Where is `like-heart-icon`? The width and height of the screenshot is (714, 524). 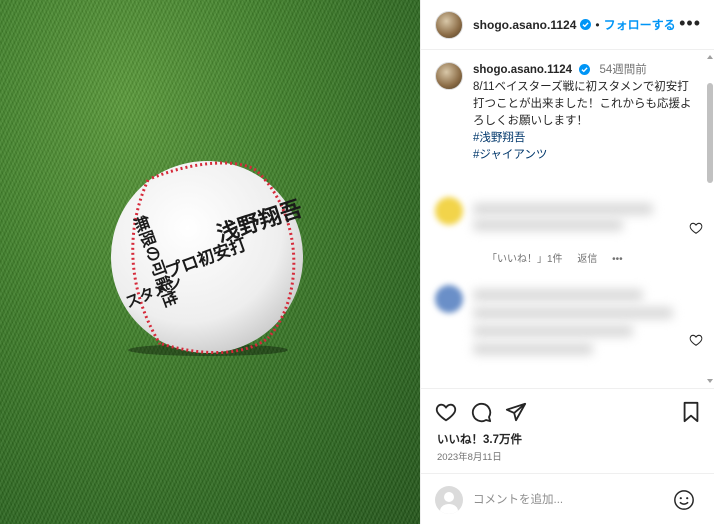 like-heart-icon is located at coordinates (446, 412).